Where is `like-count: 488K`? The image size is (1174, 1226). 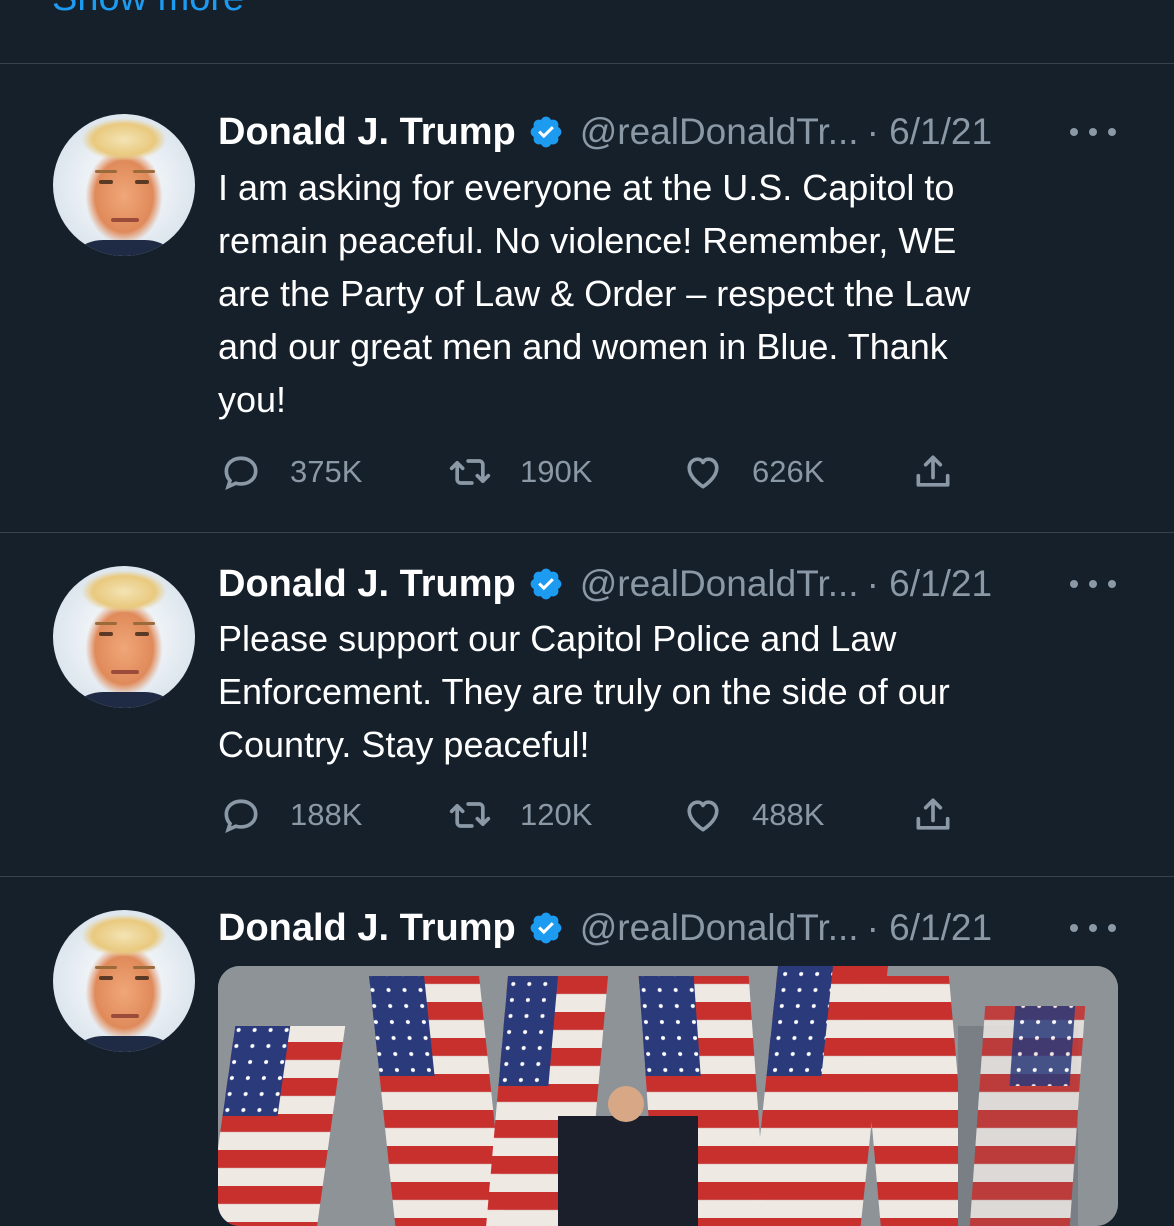
like-count: 488K is located at coordinates (788, 814).